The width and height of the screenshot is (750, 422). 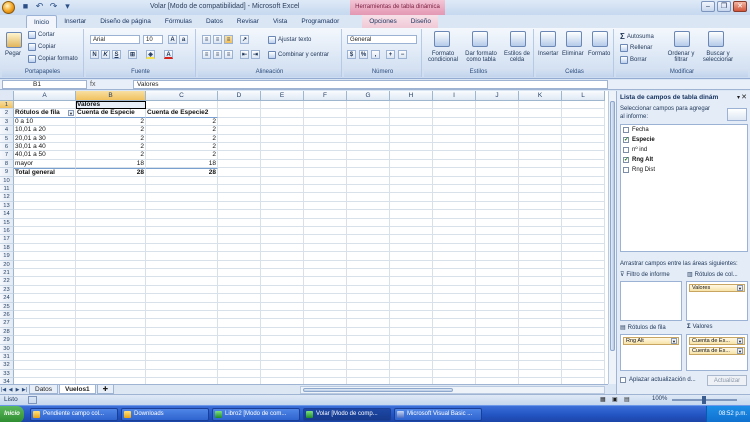 What do you see at coordinates (282, 290) in the screenshot?
I see `cell-e23` at bounding box center [282, 290].